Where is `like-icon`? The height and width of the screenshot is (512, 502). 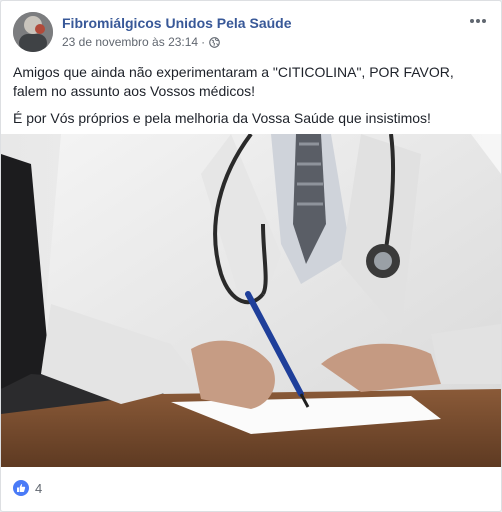
like-icon is located at coordinates (21, 488).